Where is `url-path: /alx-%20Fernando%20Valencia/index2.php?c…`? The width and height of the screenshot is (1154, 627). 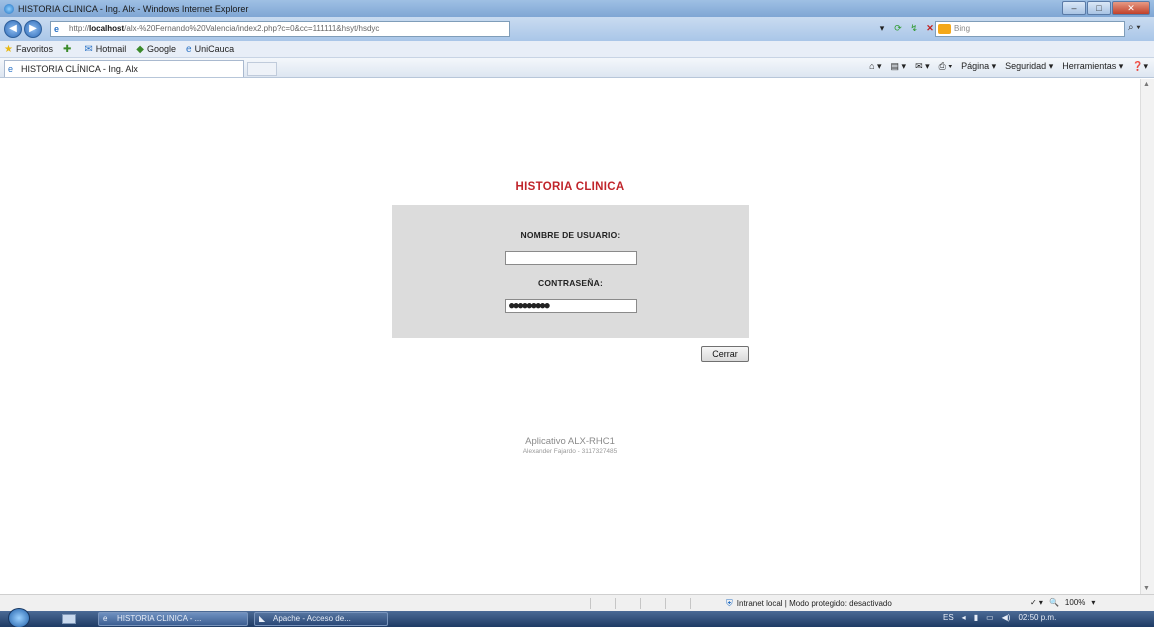 url-path: /alx-%20Fernando%20Valencia/index2.php?c… is located at coordinates (252, 28).